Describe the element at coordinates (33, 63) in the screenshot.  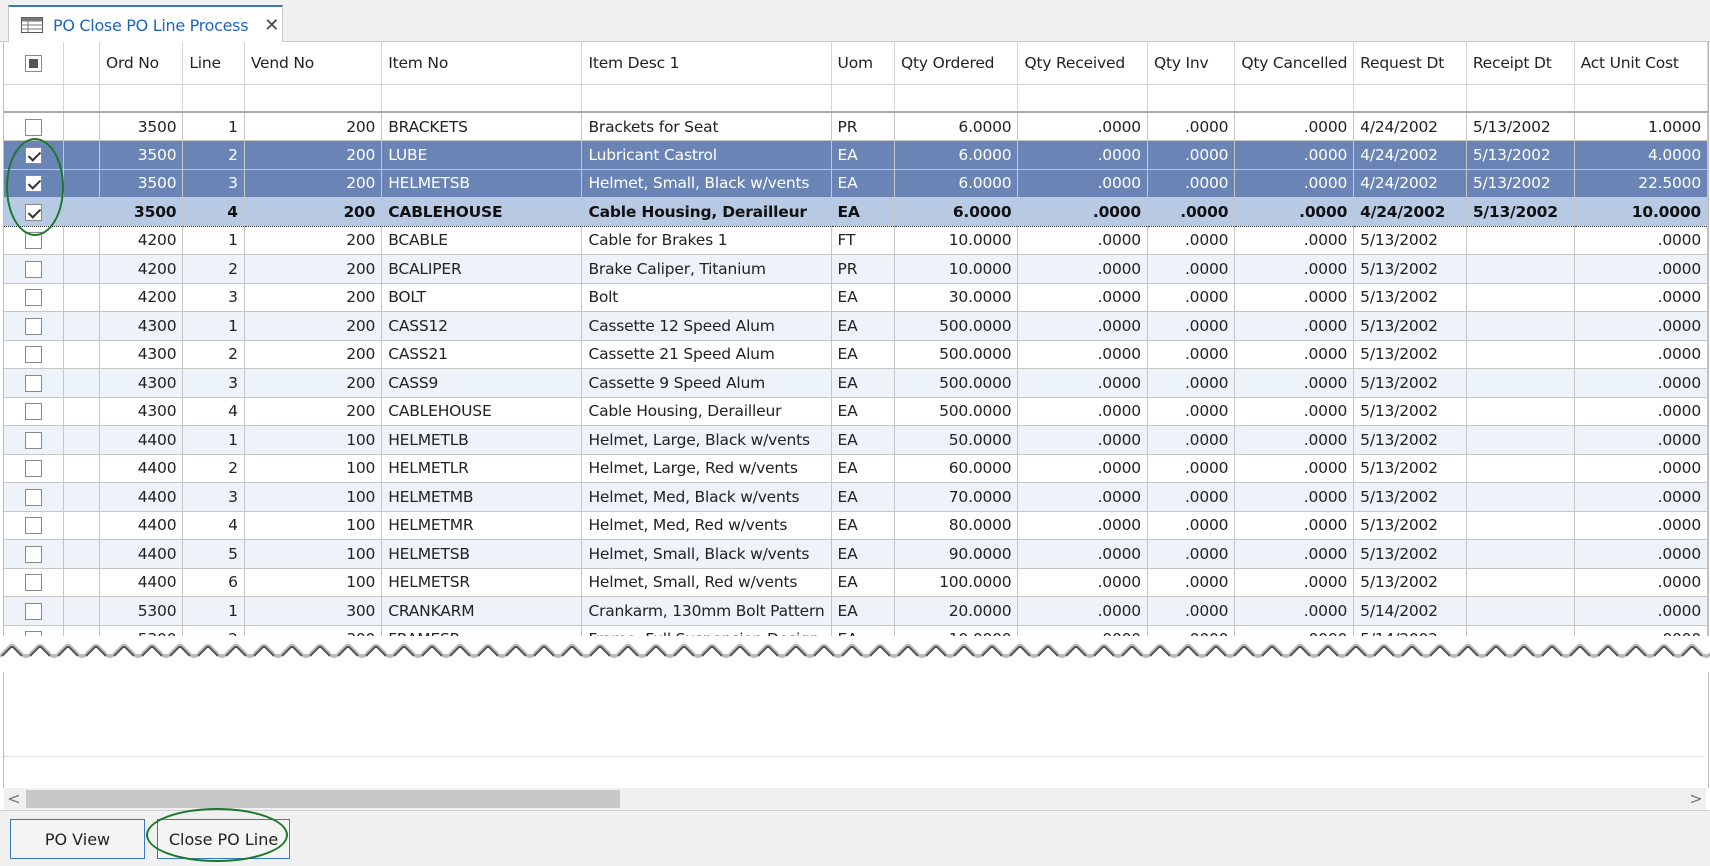
I see `select-all-checkbox` at that location.